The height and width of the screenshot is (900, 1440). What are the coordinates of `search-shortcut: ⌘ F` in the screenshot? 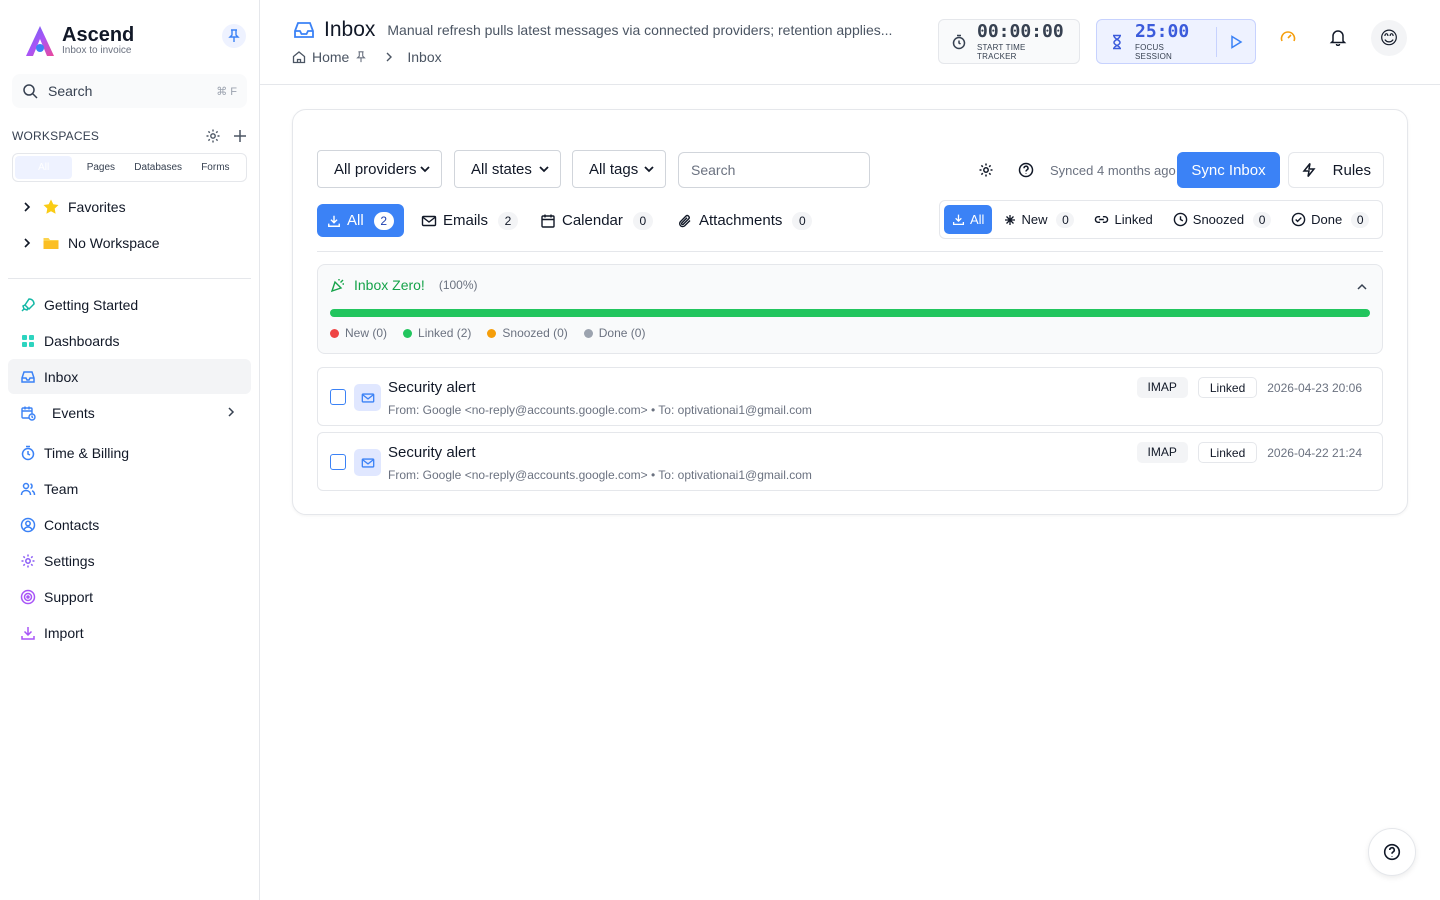 It's located at (226, 91).